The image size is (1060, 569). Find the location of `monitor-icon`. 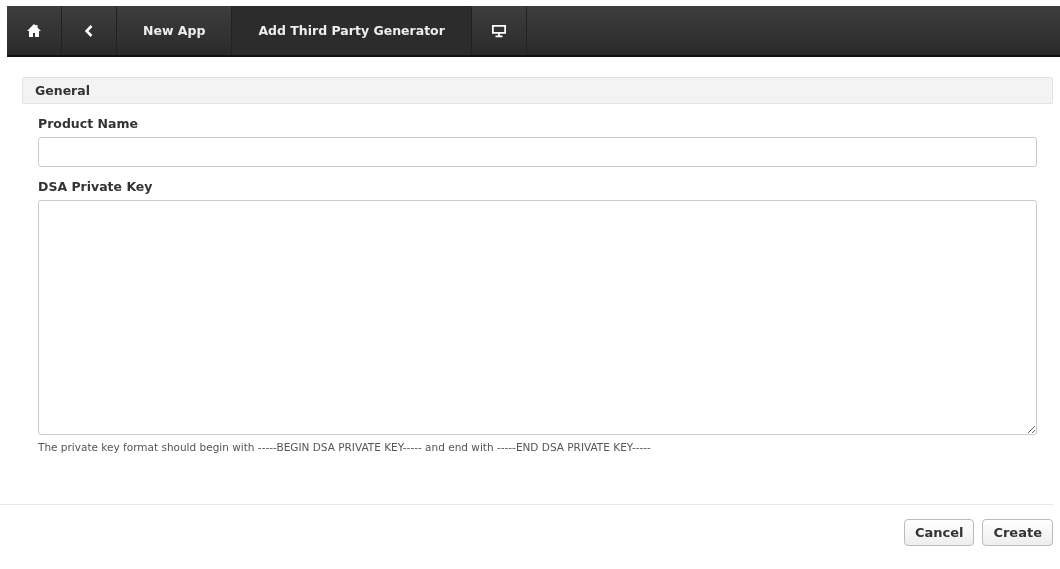

monitor-icon is located at coordinates (498, 30).